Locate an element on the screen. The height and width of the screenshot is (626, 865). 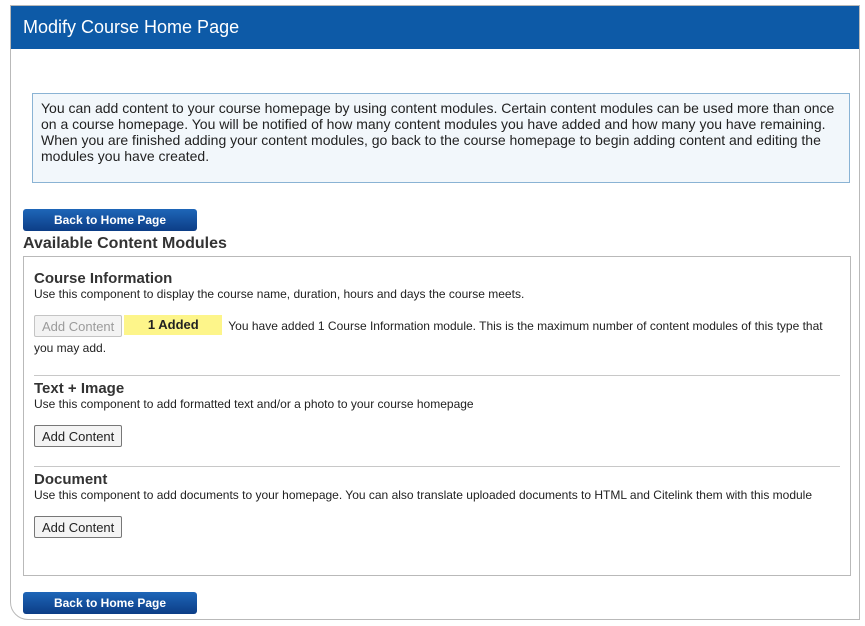
page-title: Modify Course Home Page is located at coordinates (435, 27).